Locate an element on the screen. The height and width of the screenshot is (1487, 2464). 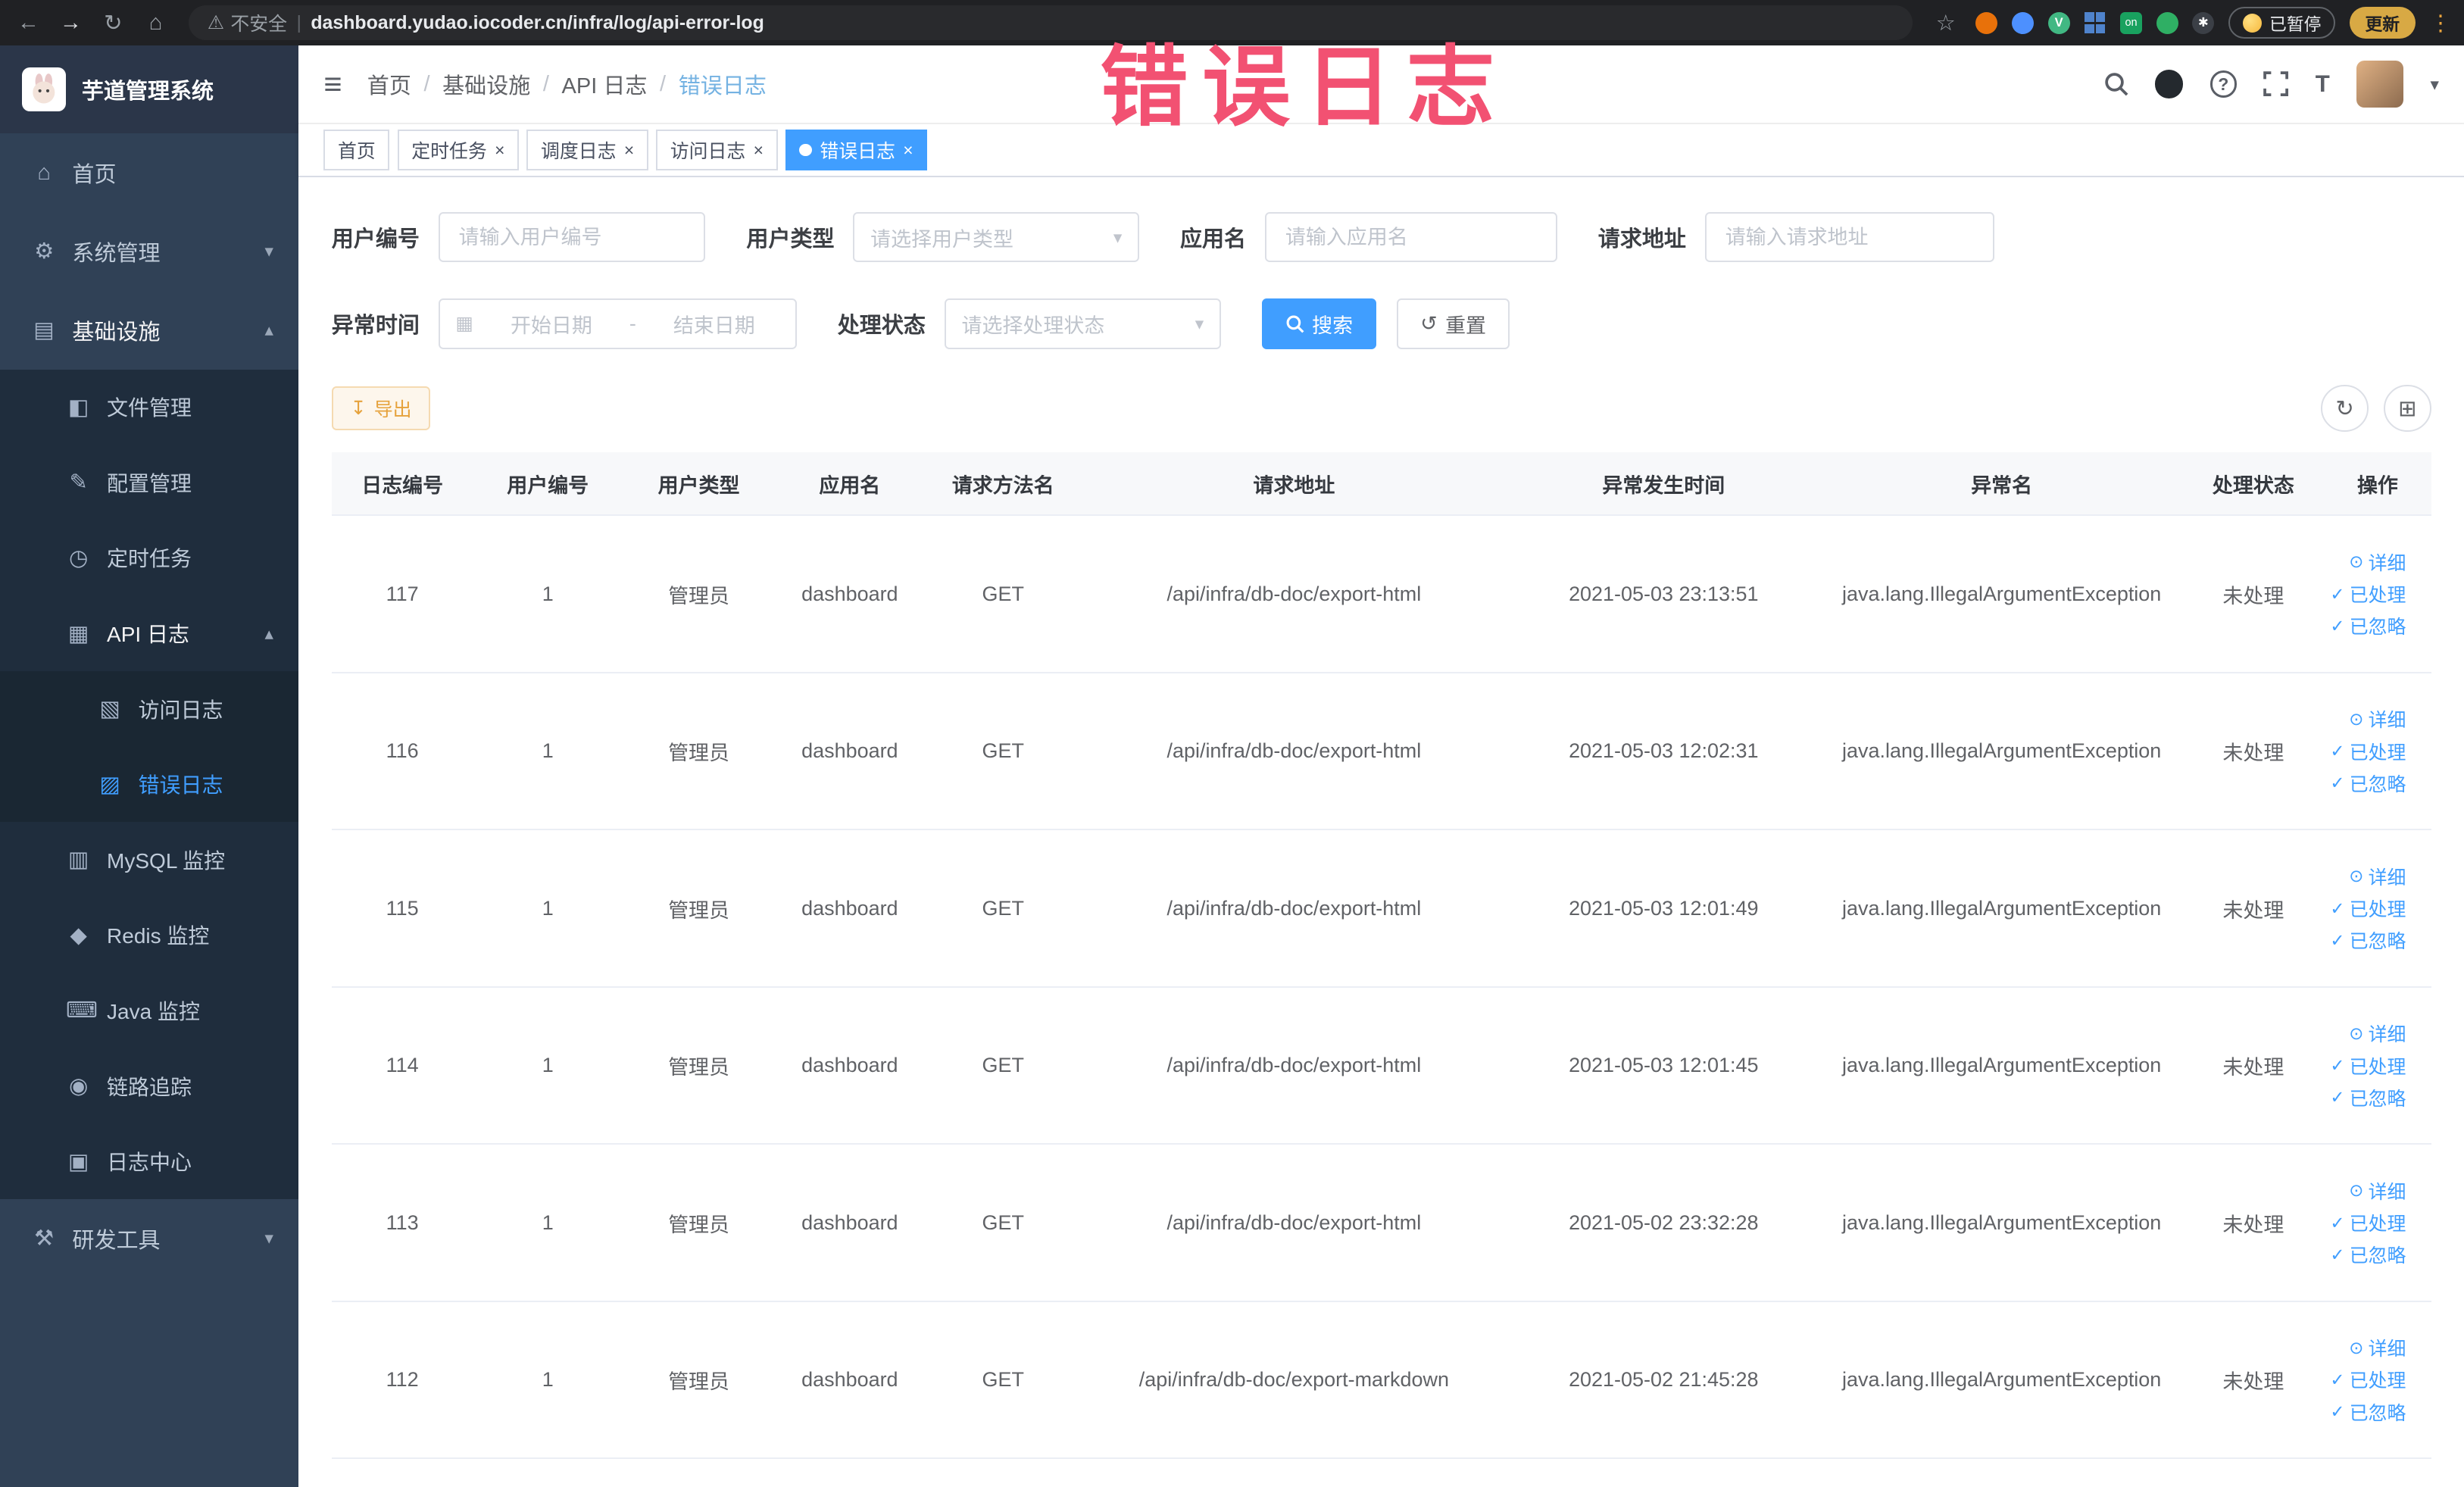
sidebar-item-java-monitor: ⌨ Java 监控 is located at coordinates (149, 1010).